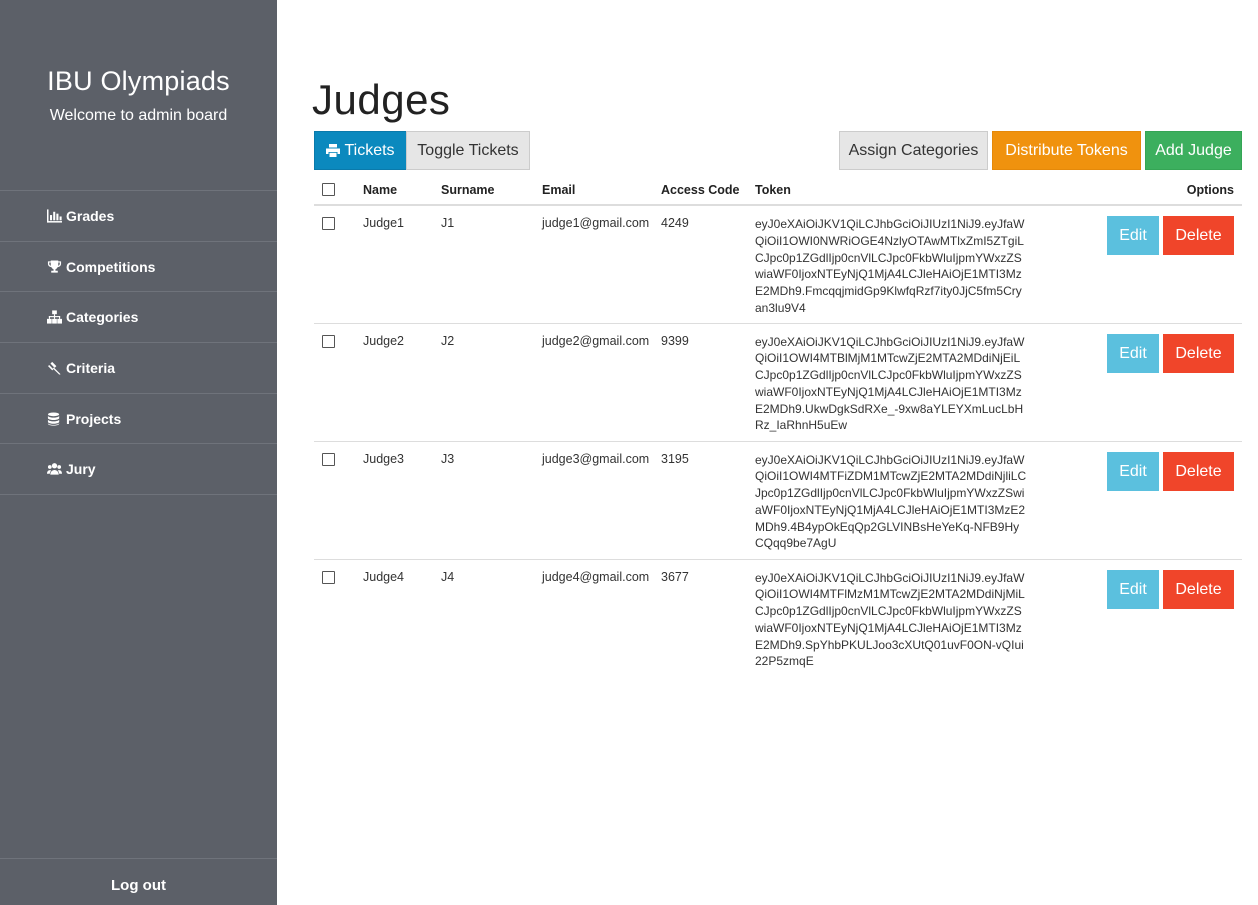  I want to click on judge-surname: J4, so click(448, 576).